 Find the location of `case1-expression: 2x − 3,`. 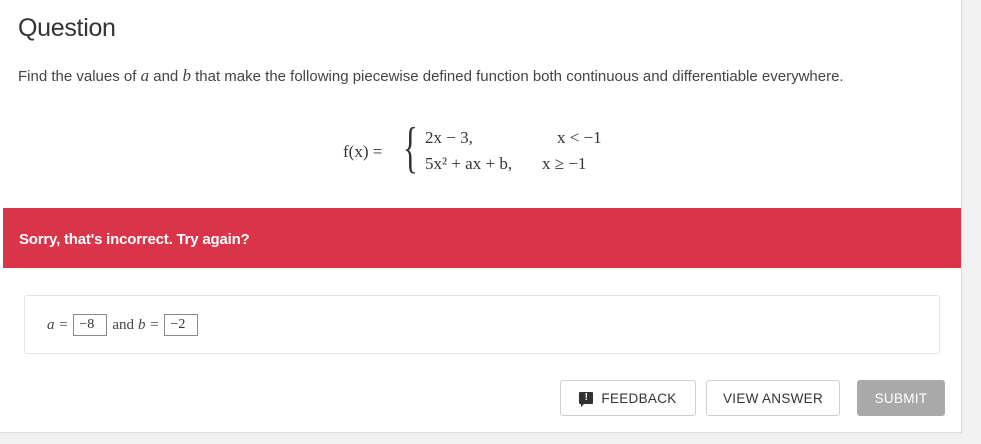

case1-expression: 2x − 3, is located at coordinates (449, 137).